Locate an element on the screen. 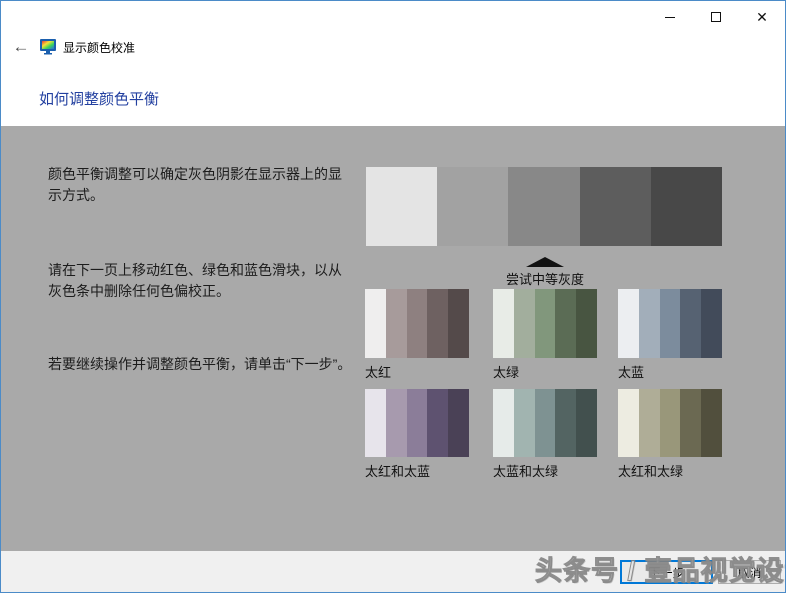  swatch-label: 太红 is located at coordinates (378, 372).